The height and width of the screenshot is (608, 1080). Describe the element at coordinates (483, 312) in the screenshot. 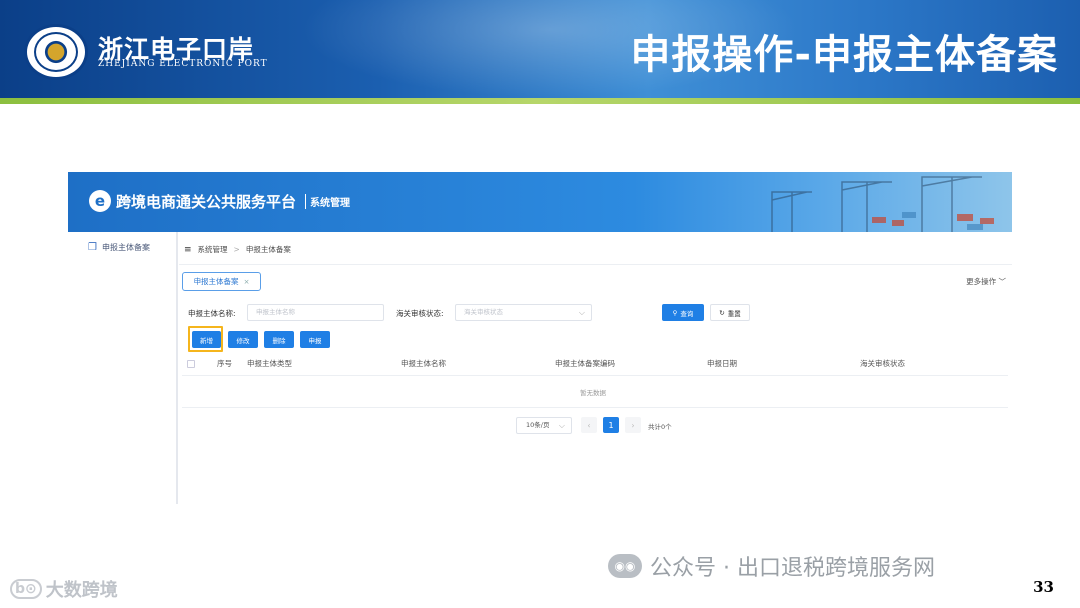

I see `audit-status-placeholder: 海关审核状态` at that location.